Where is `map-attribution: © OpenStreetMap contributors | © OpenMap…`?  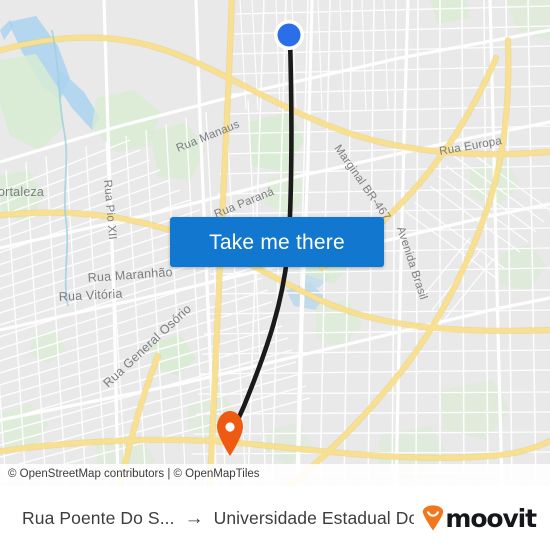
map-attribution: © OpenStreetMap contributors | © OpenMap… is located at coordinates (275, 475).